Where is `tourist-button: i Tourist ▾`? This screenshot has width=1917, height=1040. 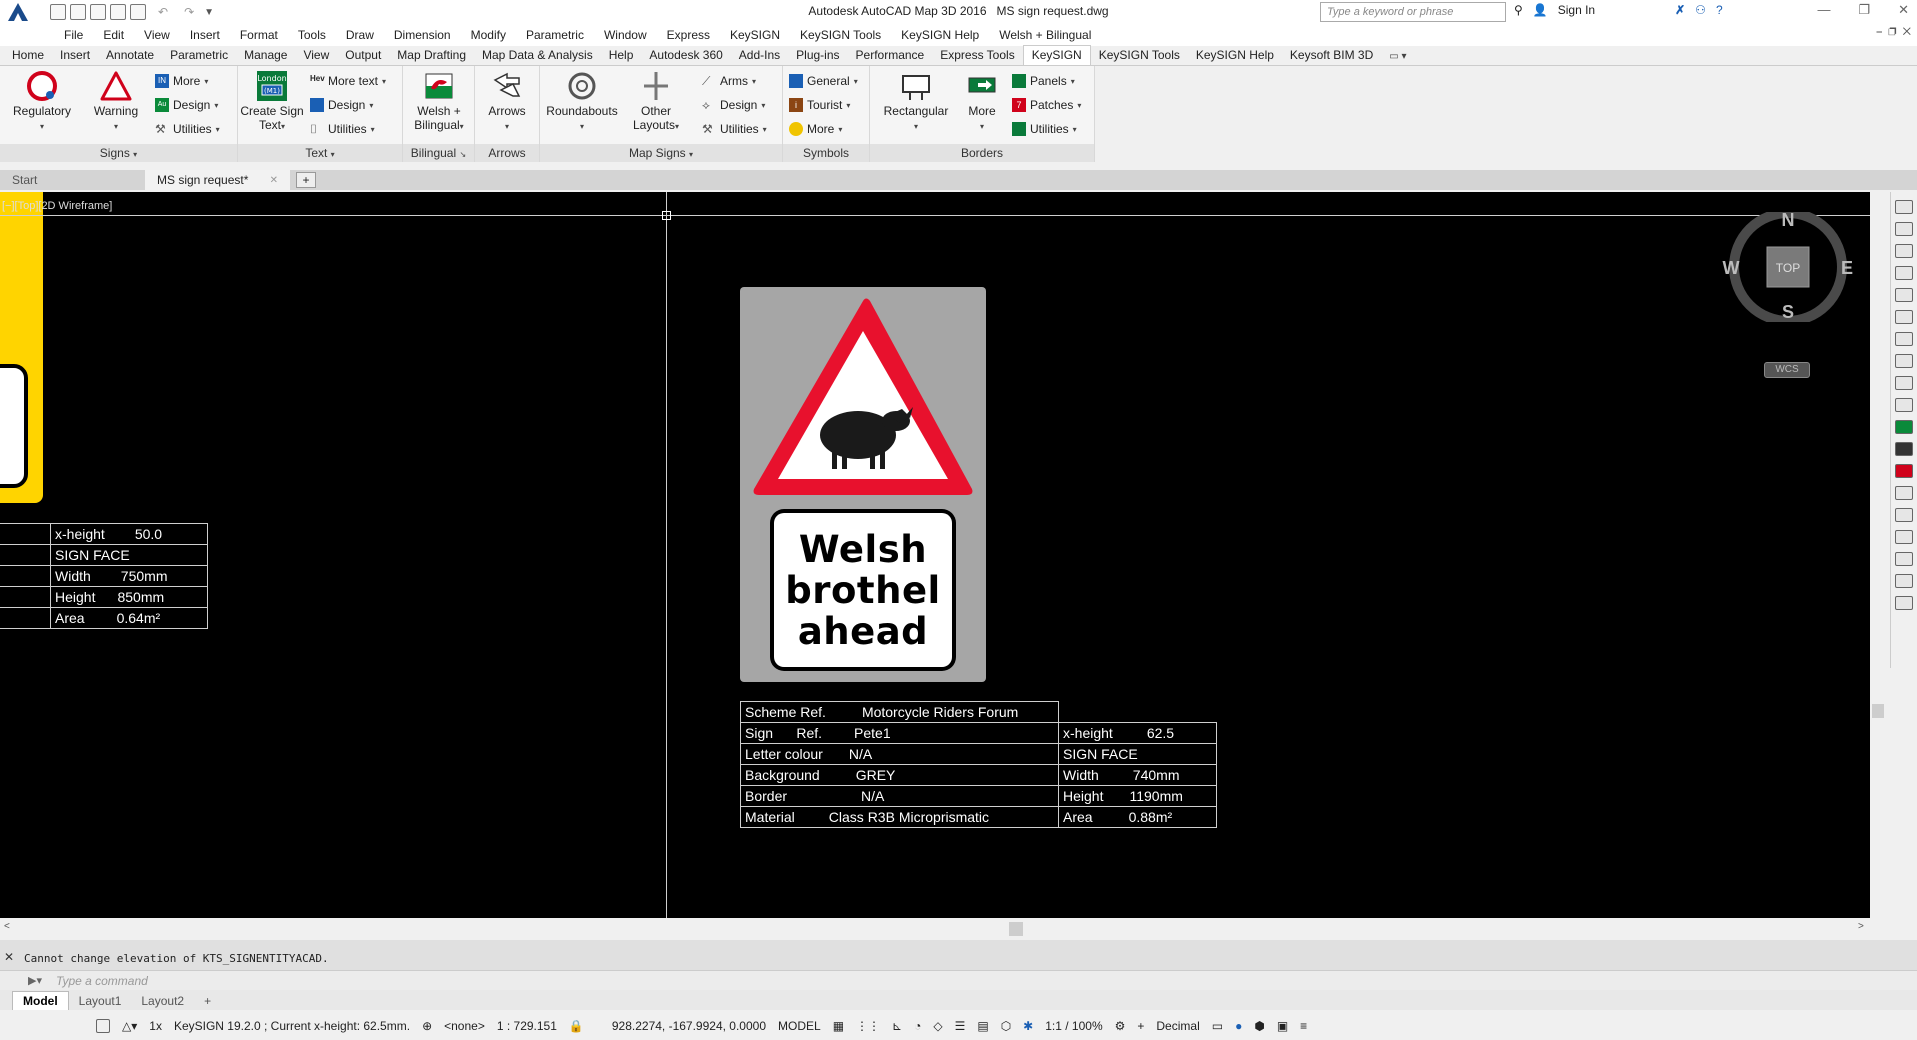 tourist-button: i Tourist ▾ is located at coordinates (819, 105).